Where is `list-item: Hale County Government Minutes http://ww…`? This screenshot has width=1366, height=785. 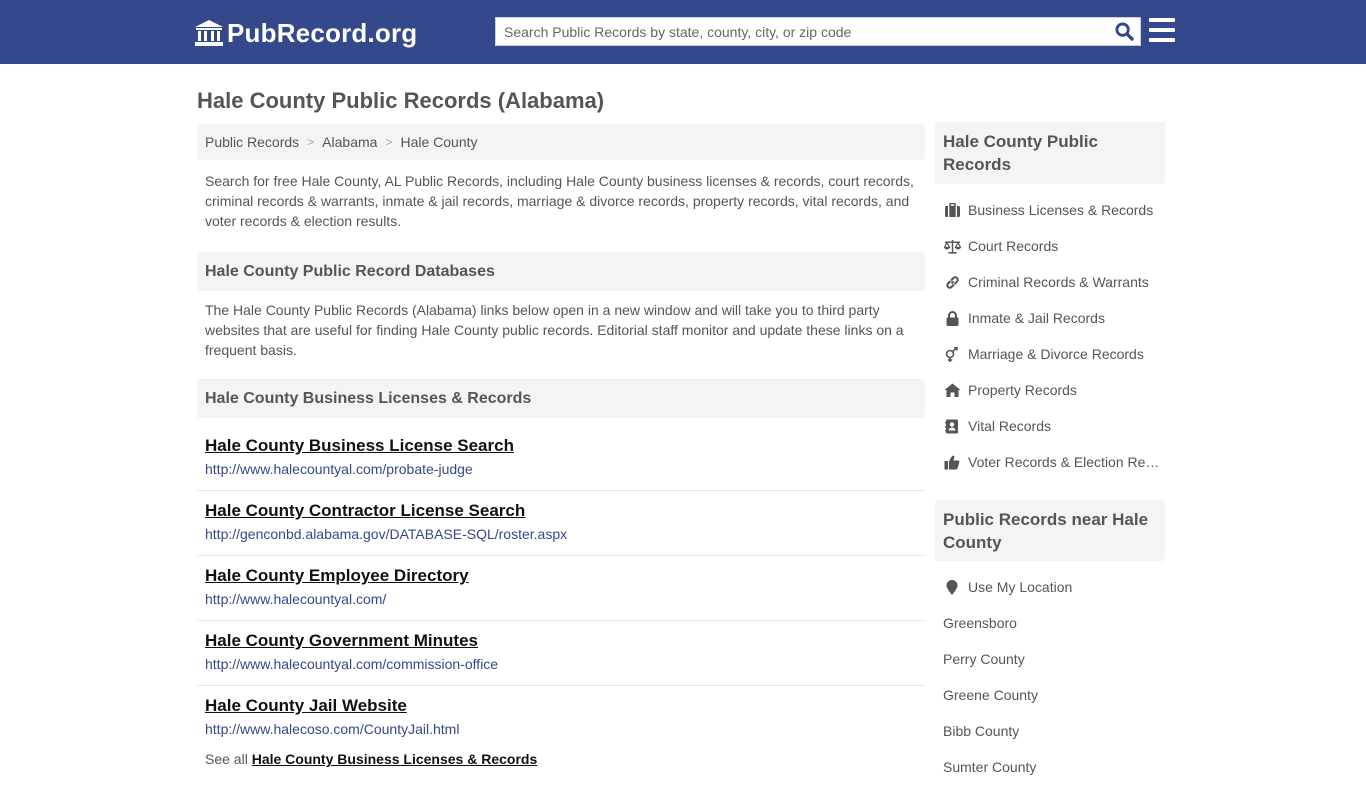 list-item: Hale County Government Minutes http://ww… is located at coordinates (561, 653).